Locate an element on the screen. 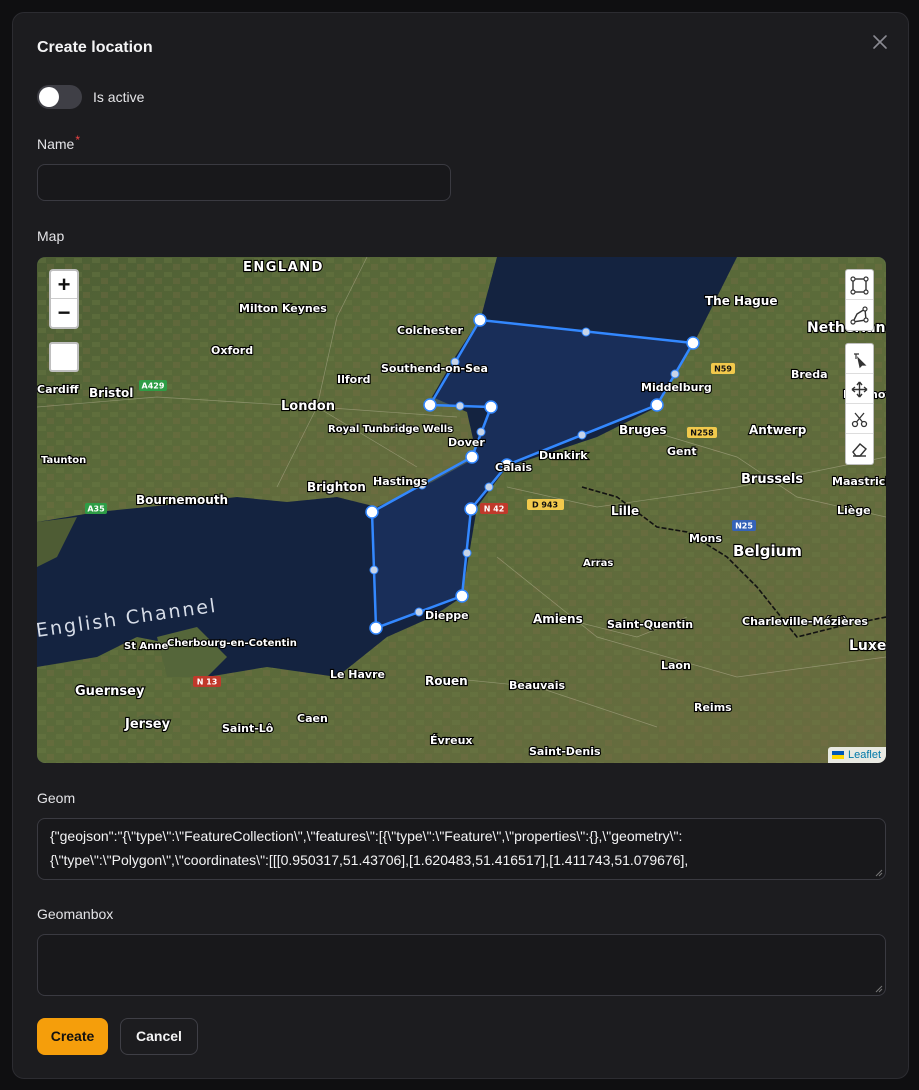 This screenshot has height=1090, width=919. place-label: Ilford is located at coordinates (354, 379).